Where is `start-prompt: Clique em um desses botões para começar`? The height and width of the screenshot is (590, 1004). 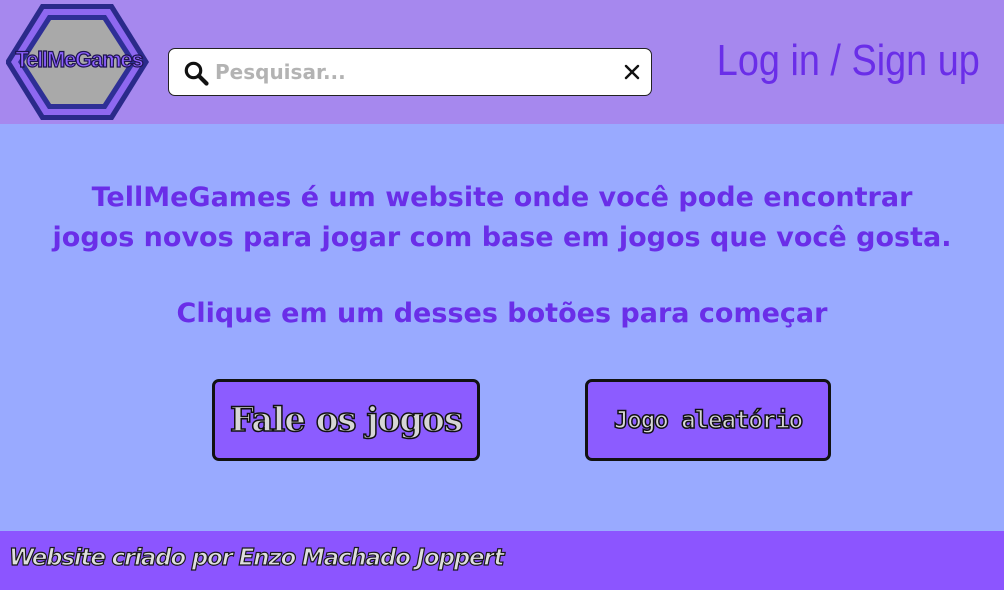
start-prompt: Clique em um desses botões para começar is located at coordinates (502, 313).